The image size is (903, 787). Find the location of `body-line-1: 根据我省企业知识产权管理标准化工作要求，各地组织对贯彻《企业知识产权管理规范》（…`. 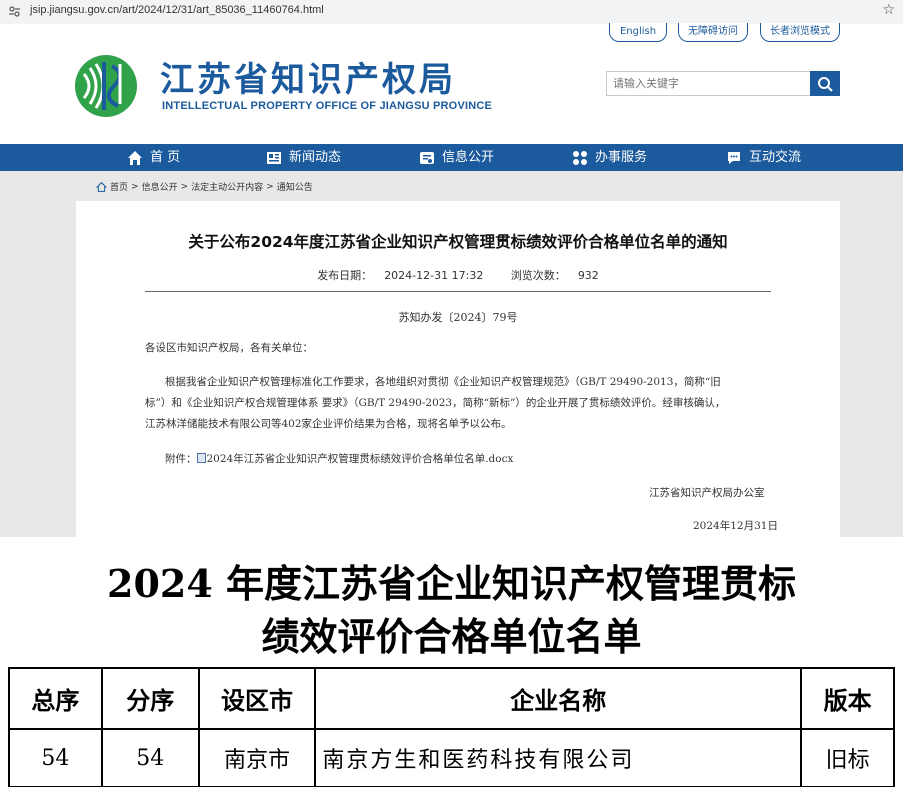

body-line-1: 根据我省企业知识产权管理标准化工作要求，各地组织对贯彻《企业知识产权管理规范》（… is located at coordinates (443, 382).